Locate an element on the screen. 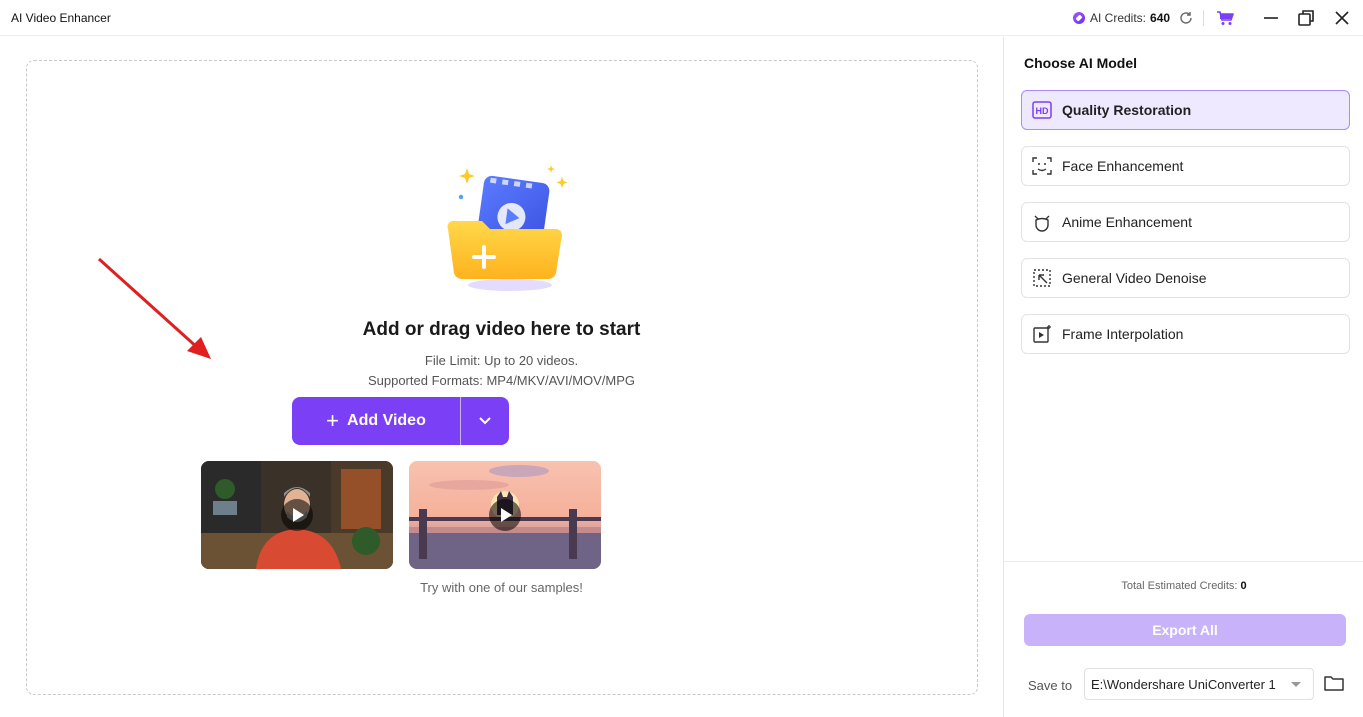 The height and width of the screenshot is (717, 1363). dropzone-headline: Add or drag video here to start is located at coordinates (501, 329).